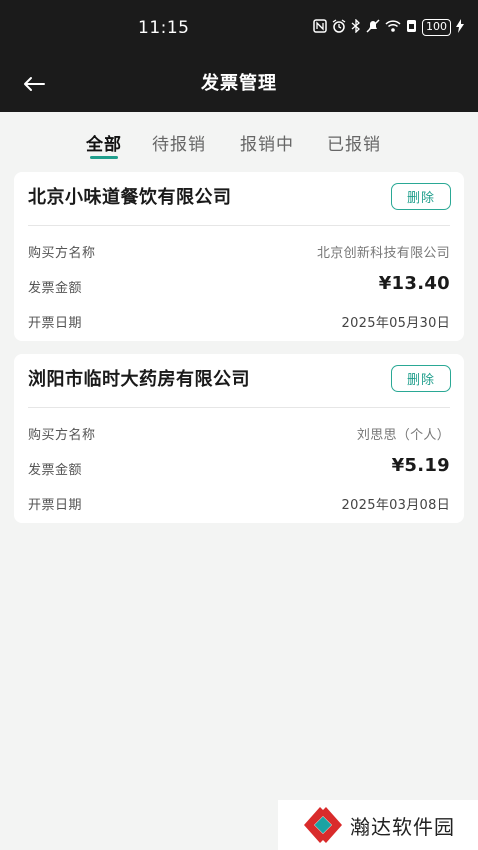 Image resolution: width=478 pixels, height=850 pixels. Describe the element at coordinates (320, 27) in the screenshot. I see `nfc-icon` at that location.